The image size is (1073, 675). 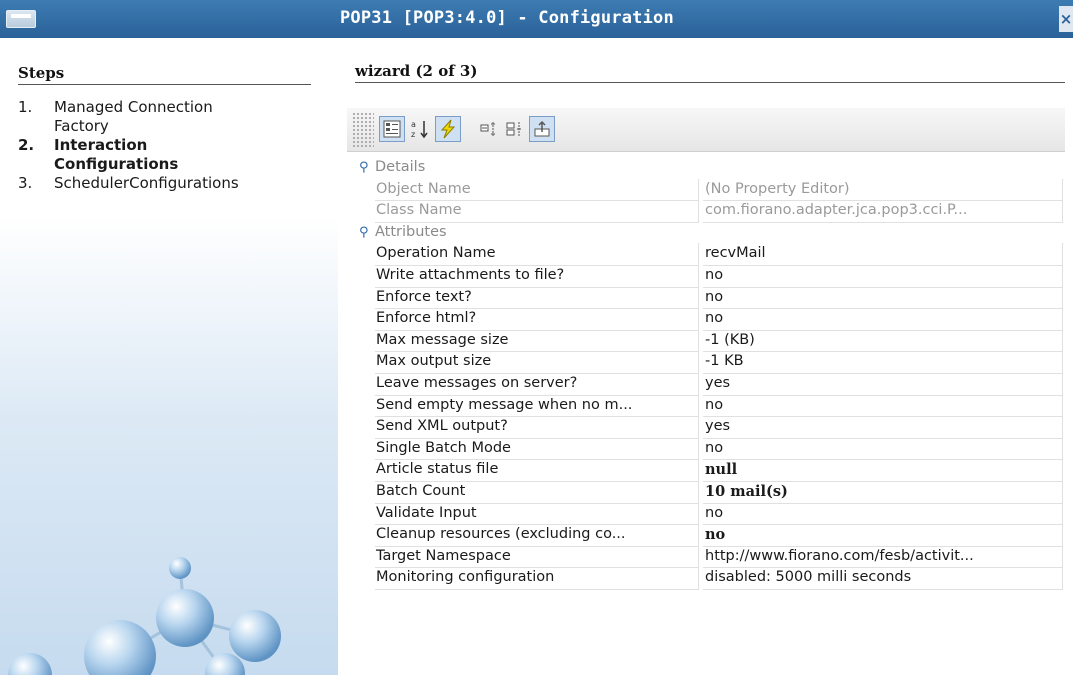 I want to click on property-name: Send XML output?, so click(x=537, y=427).